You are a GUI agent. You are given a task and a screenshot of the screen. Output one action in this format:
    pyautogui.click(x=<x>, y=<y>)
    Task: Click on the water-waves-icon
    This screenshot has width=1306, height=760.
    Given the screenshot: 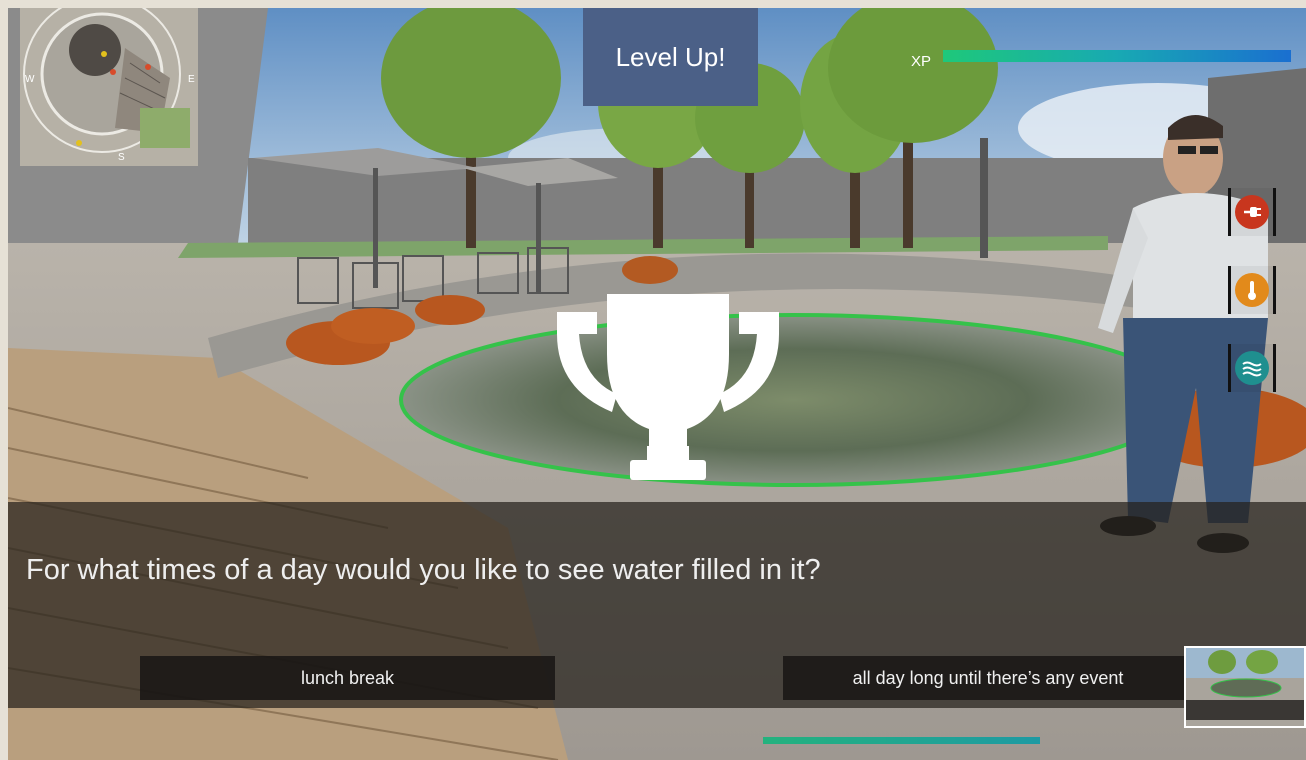 What is the action you would take?
    pyautogui.click(x=1252, y=368)
    